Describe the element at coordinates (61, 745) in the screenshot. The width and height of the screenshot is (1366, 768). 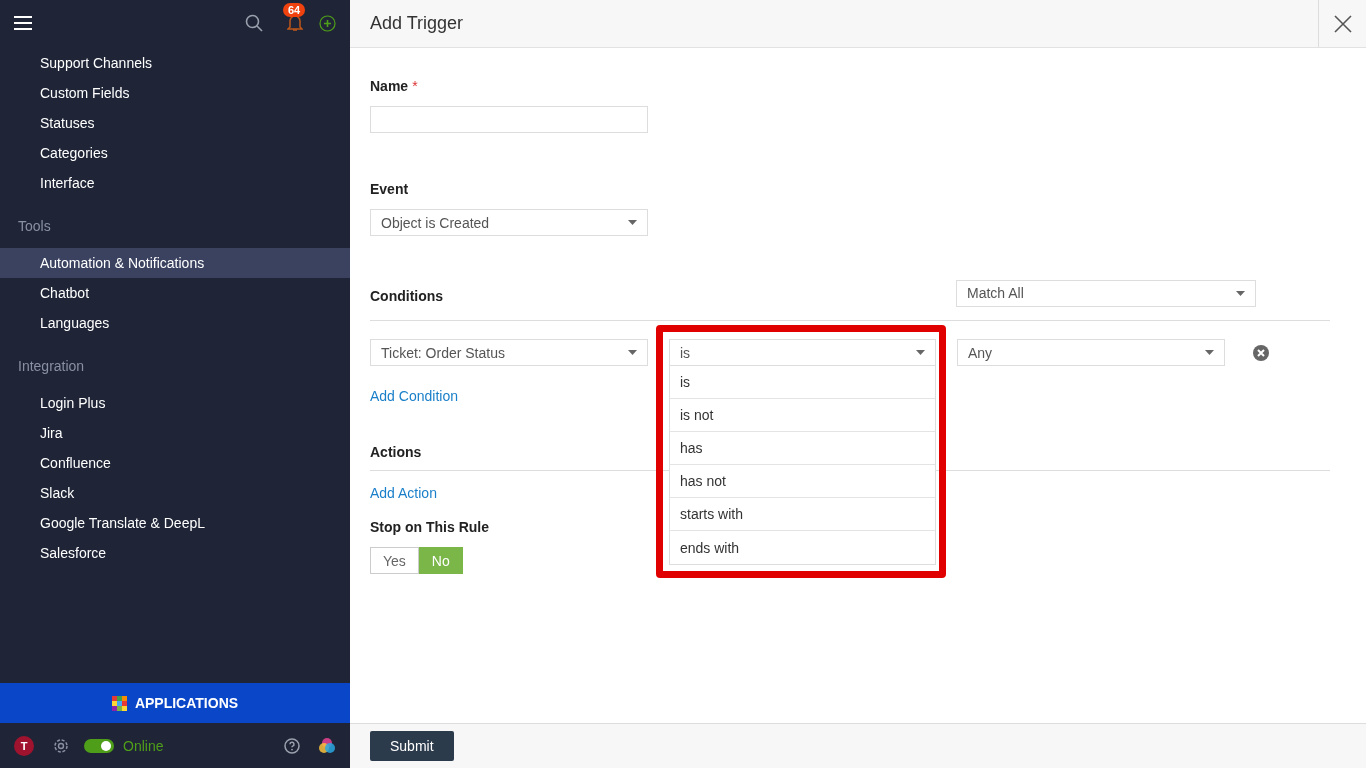
I see `settings-icon` at that location.